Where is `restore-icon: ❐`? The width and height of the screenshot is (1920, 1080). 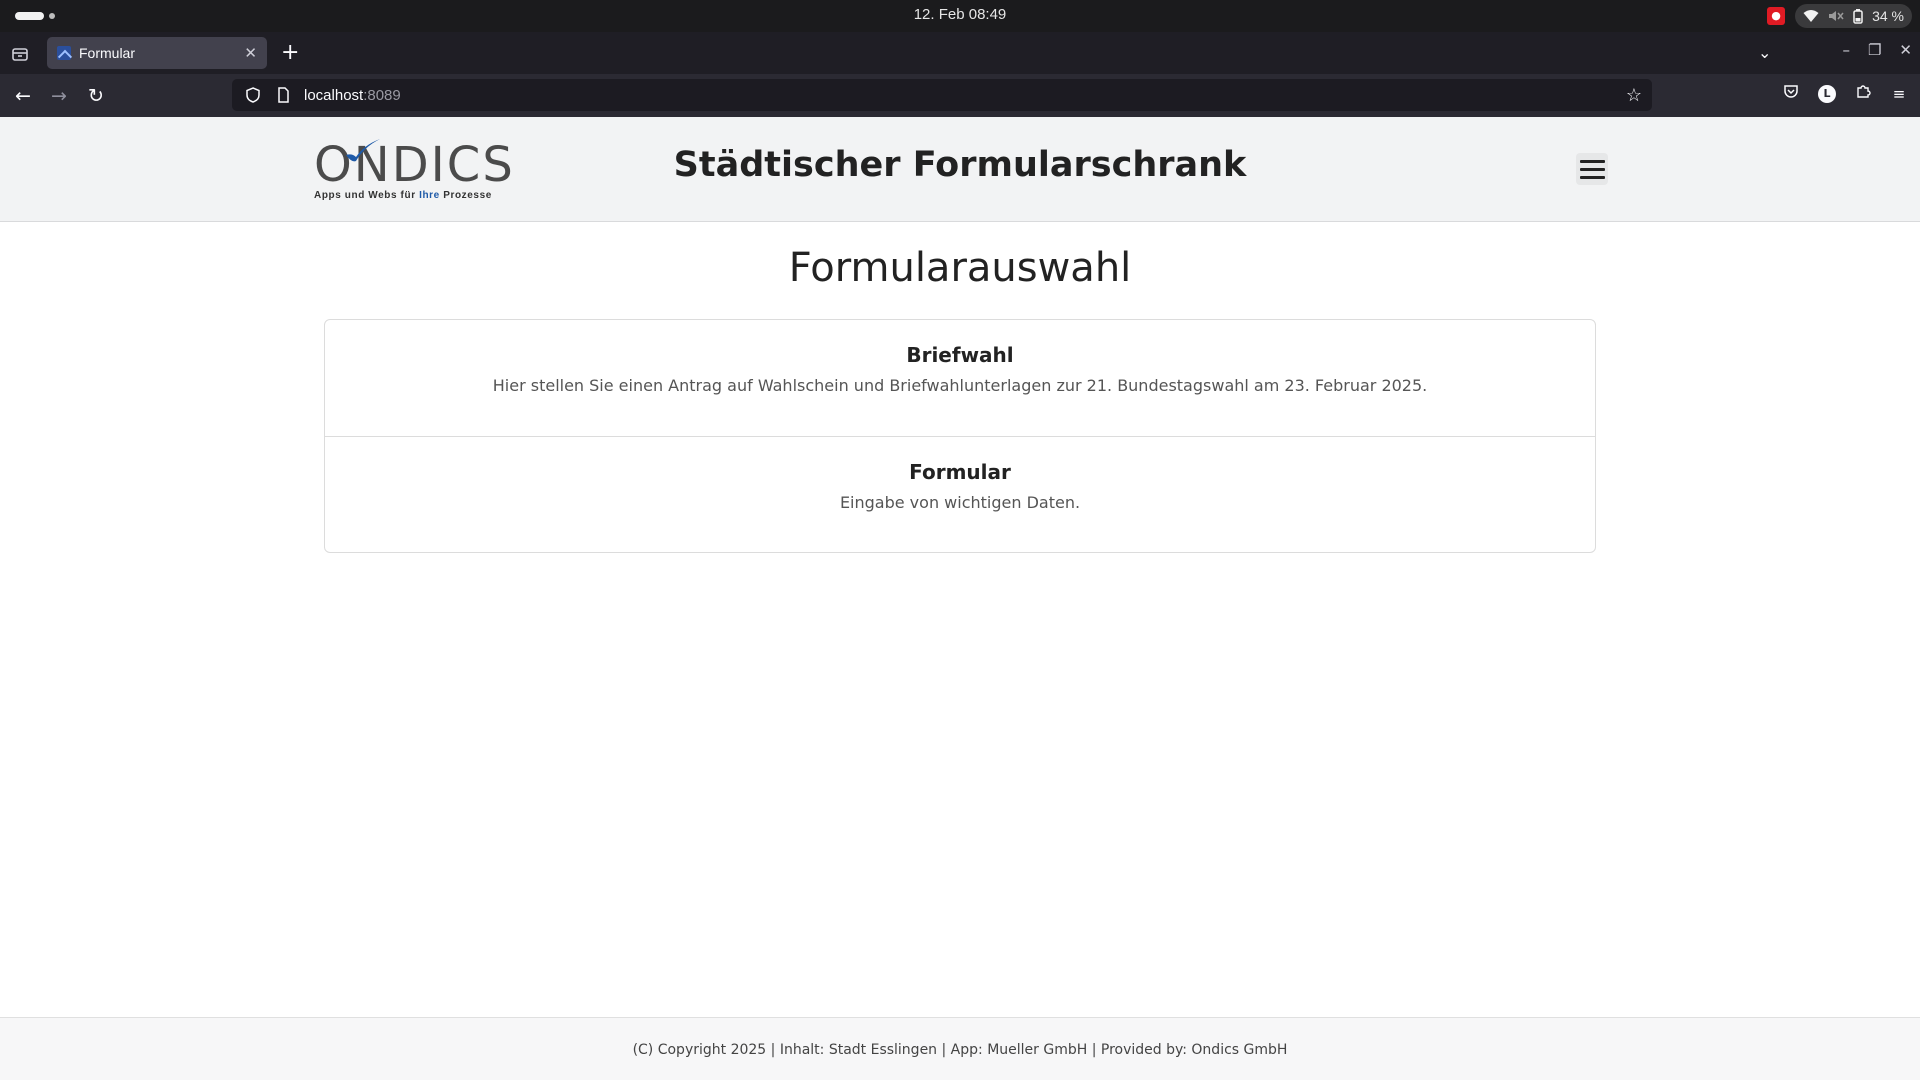
restore-icon: ❐ is located at coordinates (1874, 50).